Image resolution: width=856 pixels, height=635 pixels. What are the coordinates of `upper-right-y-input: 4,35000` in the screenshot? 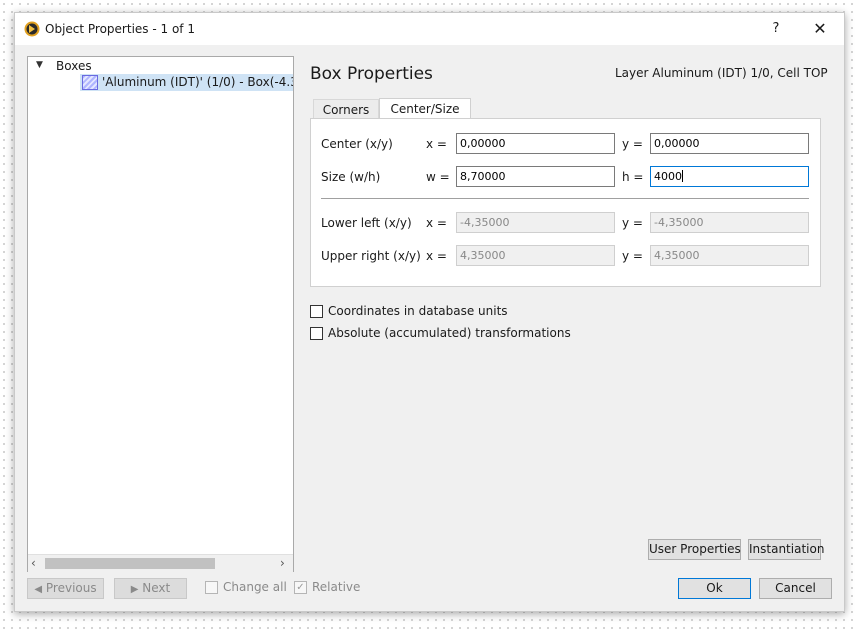 It's located at (729, 255).